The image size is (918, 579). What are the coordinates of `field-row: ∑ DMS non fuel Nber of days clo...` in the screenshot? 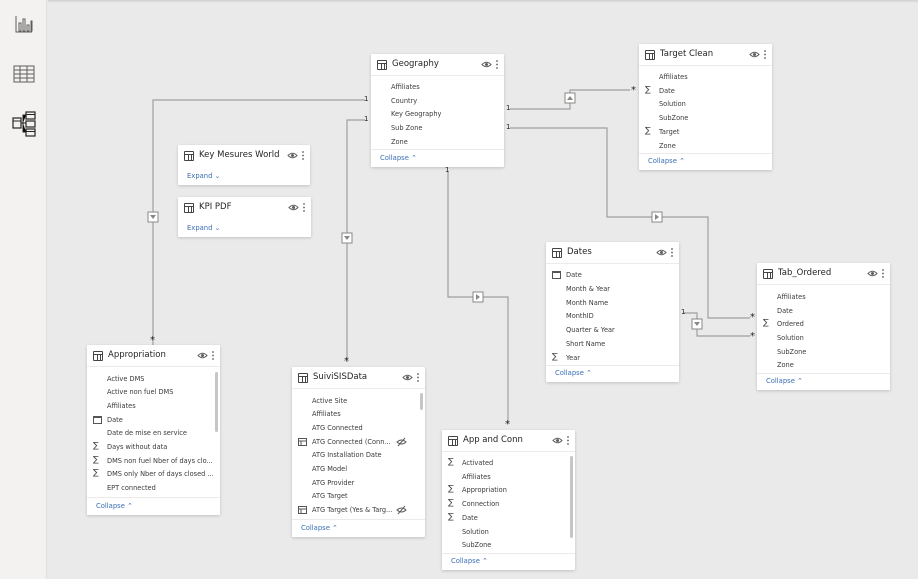 It's located at (151, 461).